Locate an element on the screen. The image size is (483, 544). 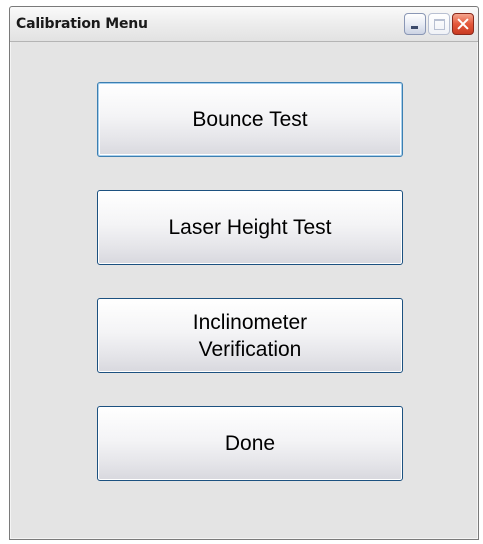
window-controls is located at coordinates (439, 24).